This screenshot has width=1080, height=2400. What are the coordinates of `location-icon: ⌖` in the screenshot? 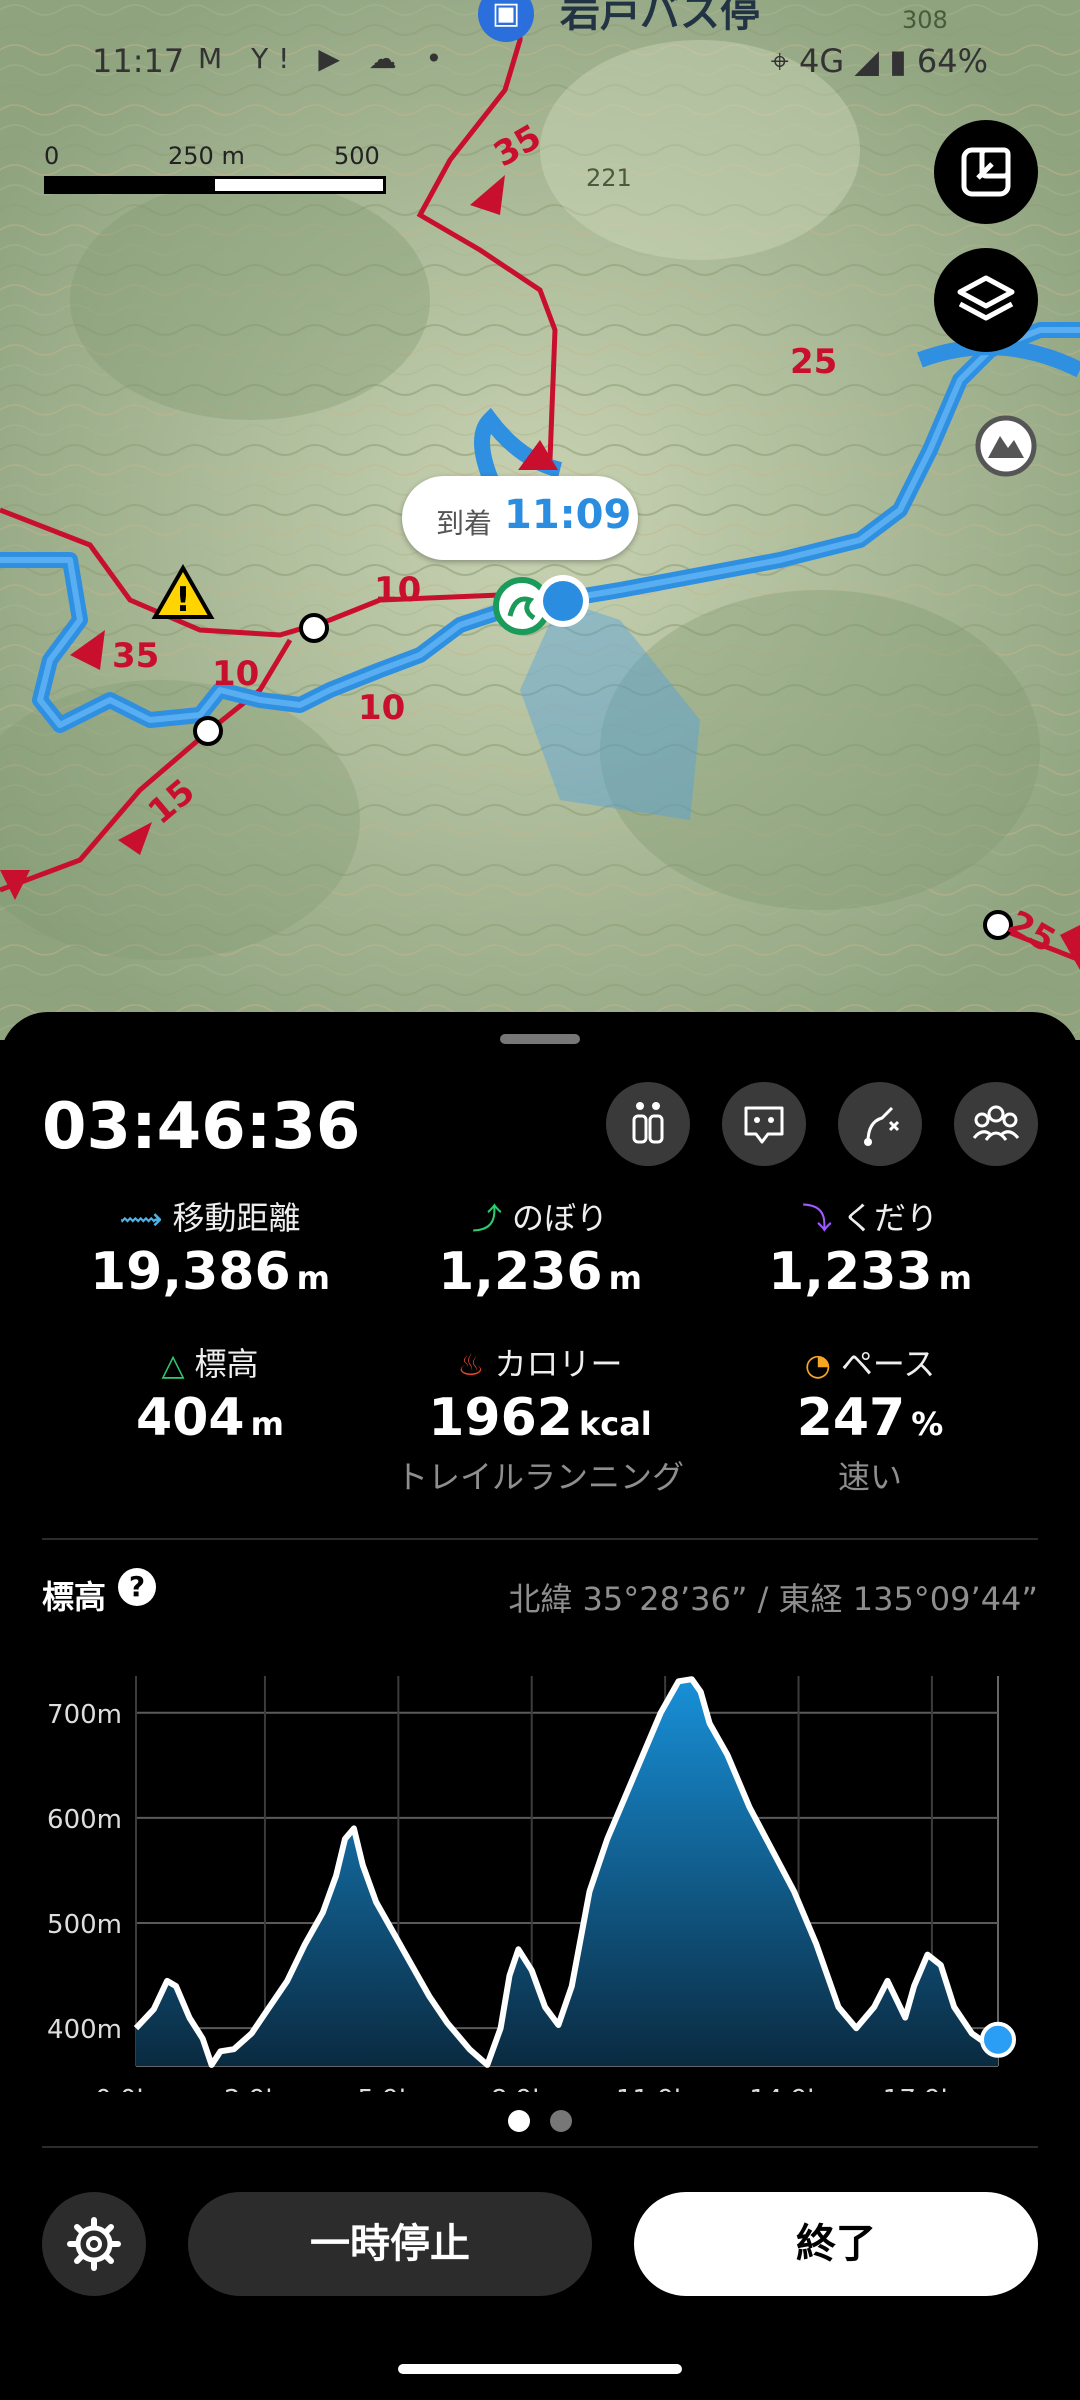 It's located at (779, 61).